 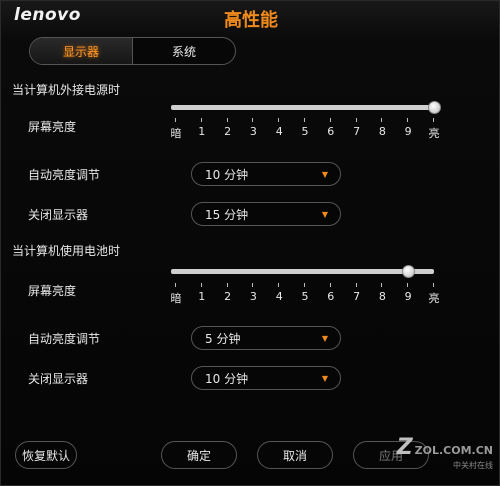 I want to click on ok-button: 确定, so click(x=199, y=455).